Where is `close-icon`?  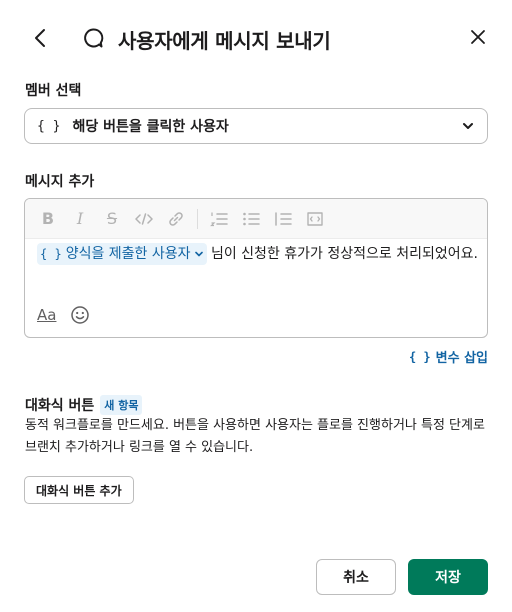
close-icon is located at coordinates (478, 37).